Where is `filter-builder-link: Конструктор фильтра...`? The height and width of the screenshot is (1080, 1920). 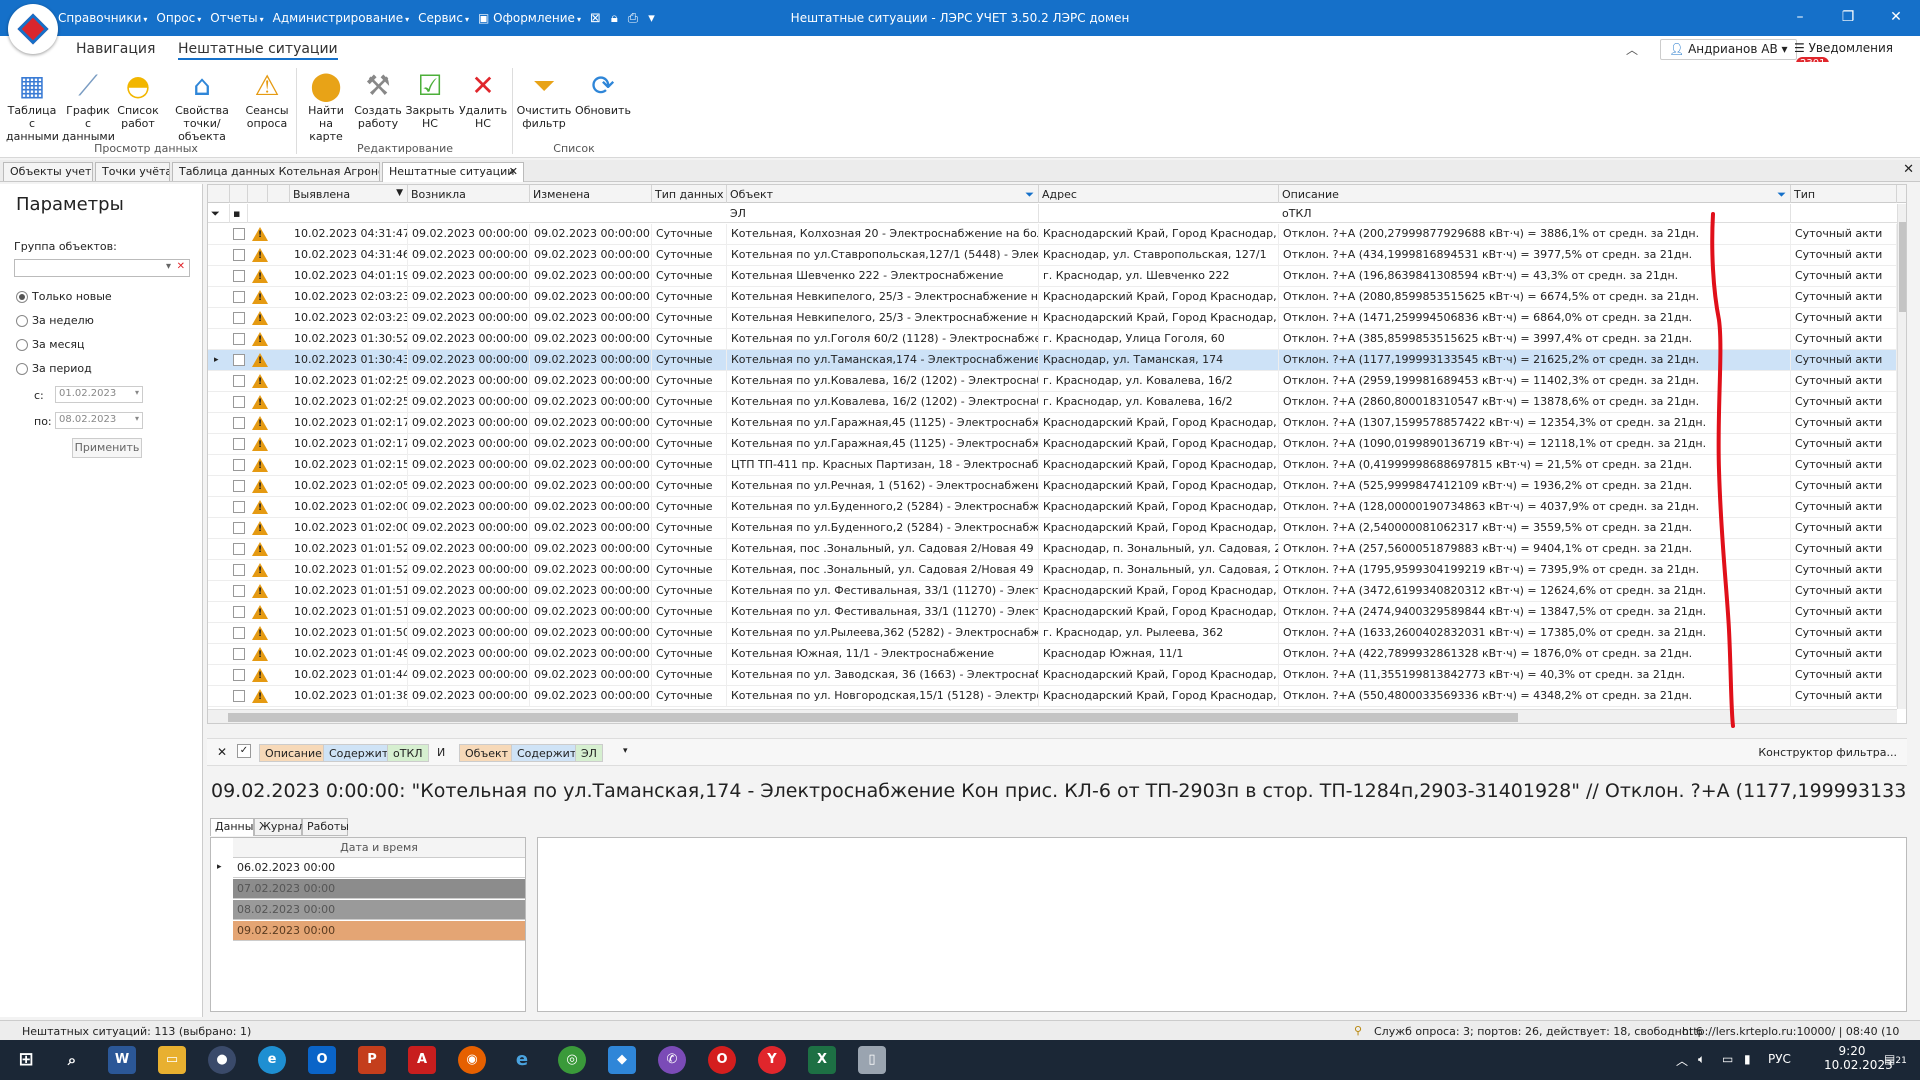
filter-builder-link: Конструктор фильтра... is located at coordinates (1827, 752).